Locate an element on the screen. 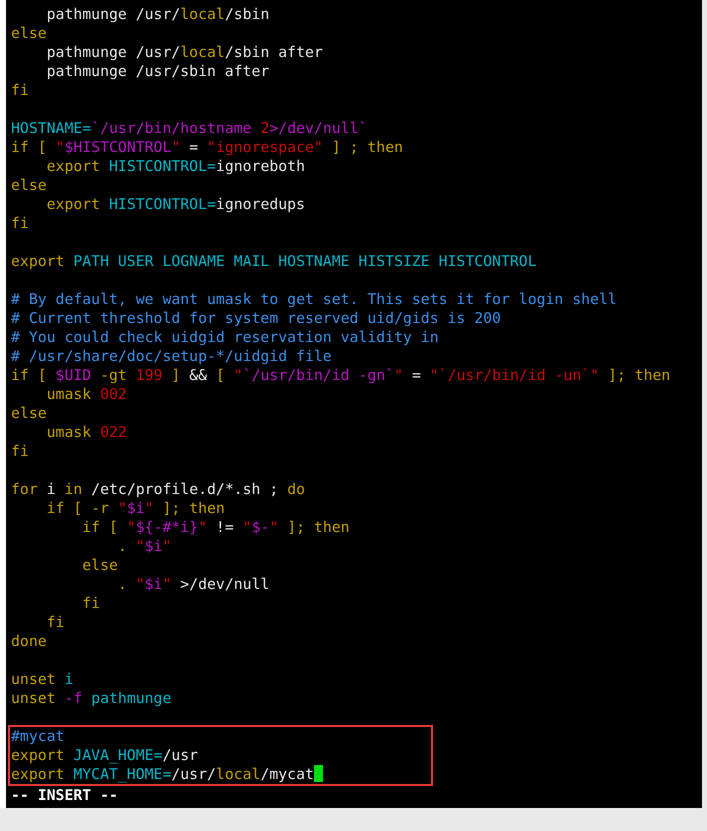  code-line: unset -f pathmunge is located at coordinates (91, 698).